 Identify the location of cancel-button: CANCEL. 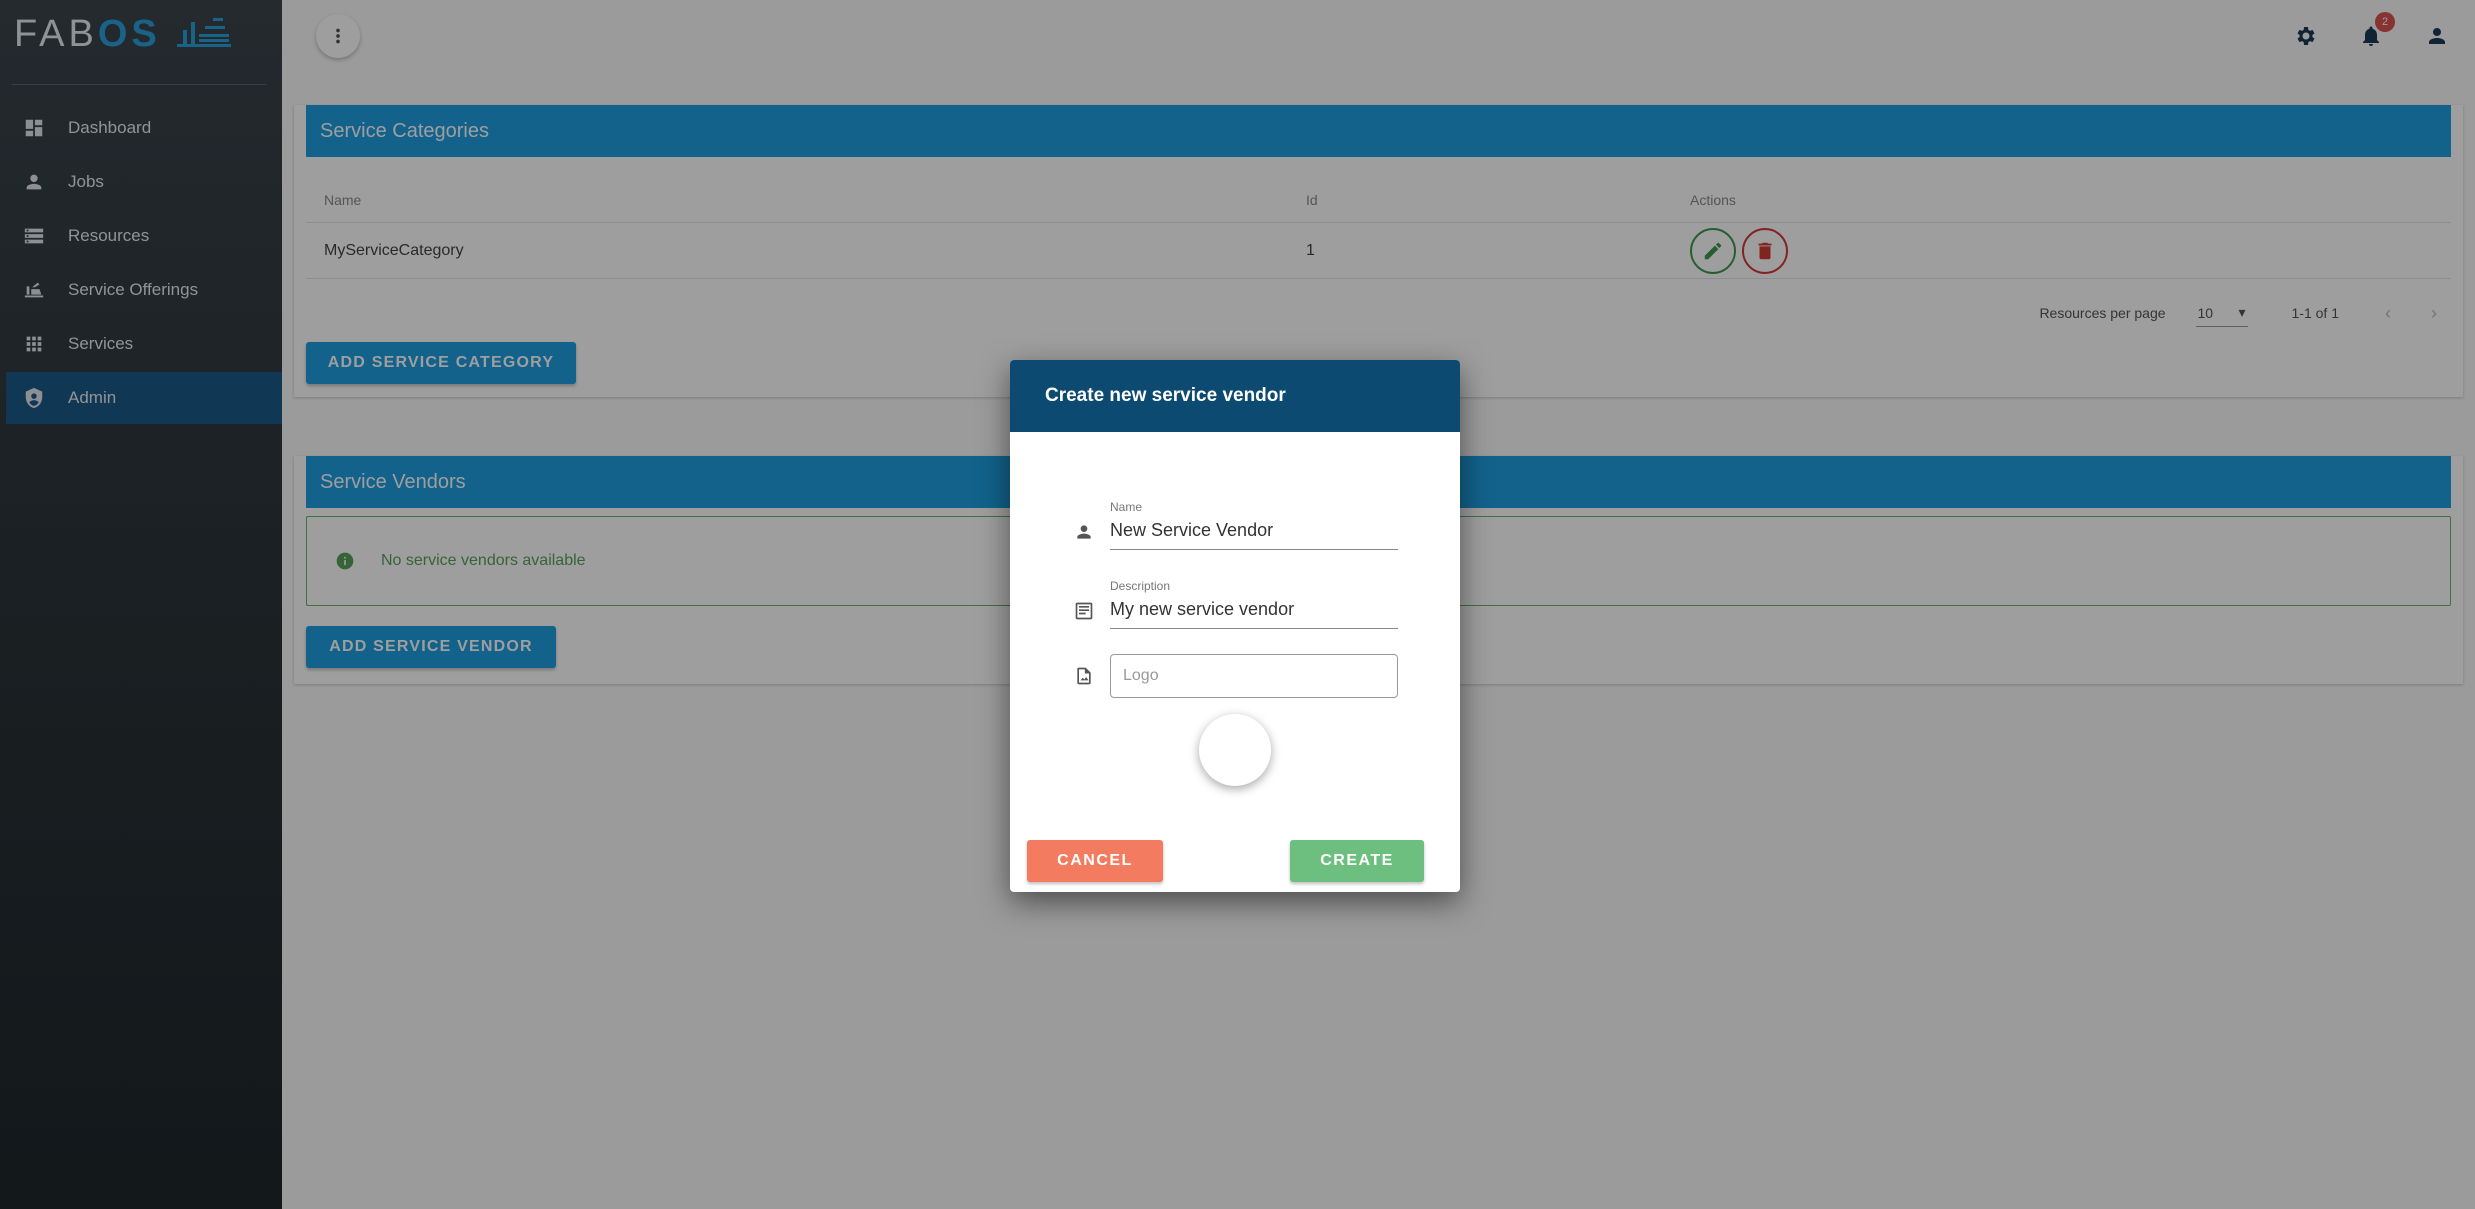
(1095, 861).